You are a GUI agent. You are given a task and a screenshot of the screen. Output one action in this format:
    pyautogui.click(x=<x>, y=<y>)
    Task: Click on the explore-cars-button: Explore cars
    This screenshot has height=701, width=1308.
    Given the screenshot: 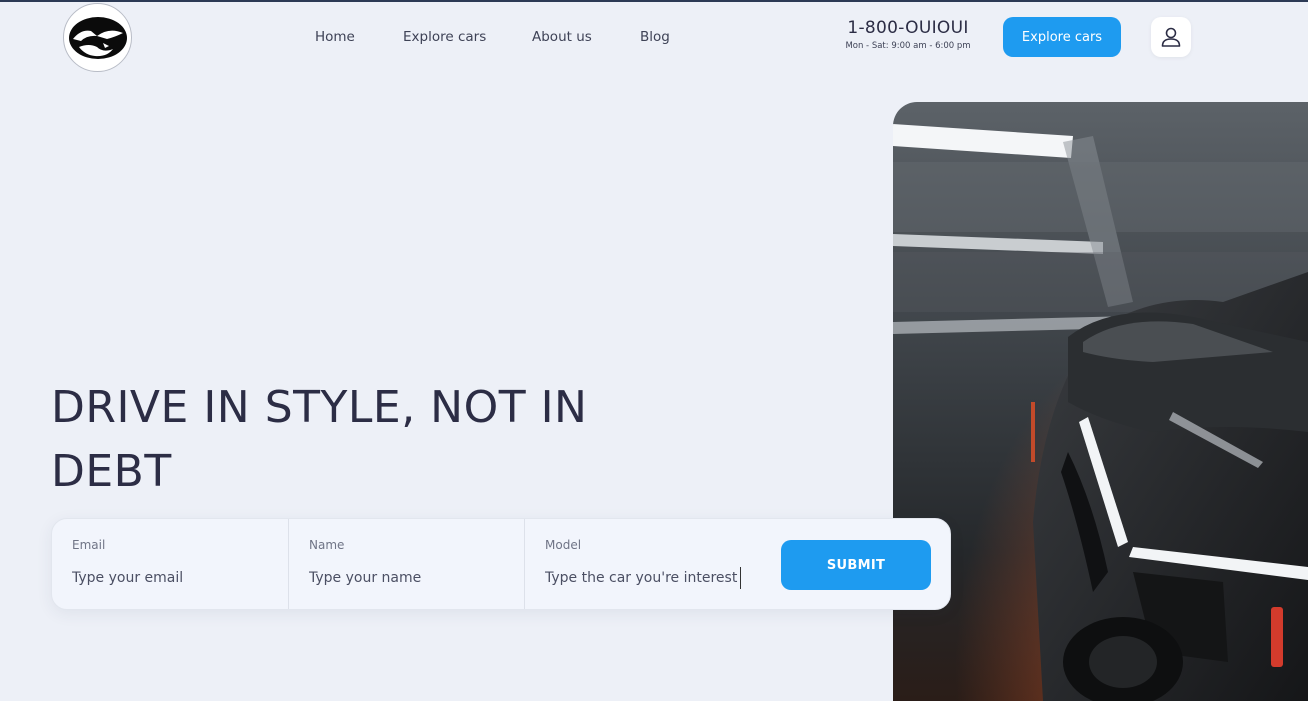 What is the action you would take?
    pyautogui.click(x=1062, y=37)
    